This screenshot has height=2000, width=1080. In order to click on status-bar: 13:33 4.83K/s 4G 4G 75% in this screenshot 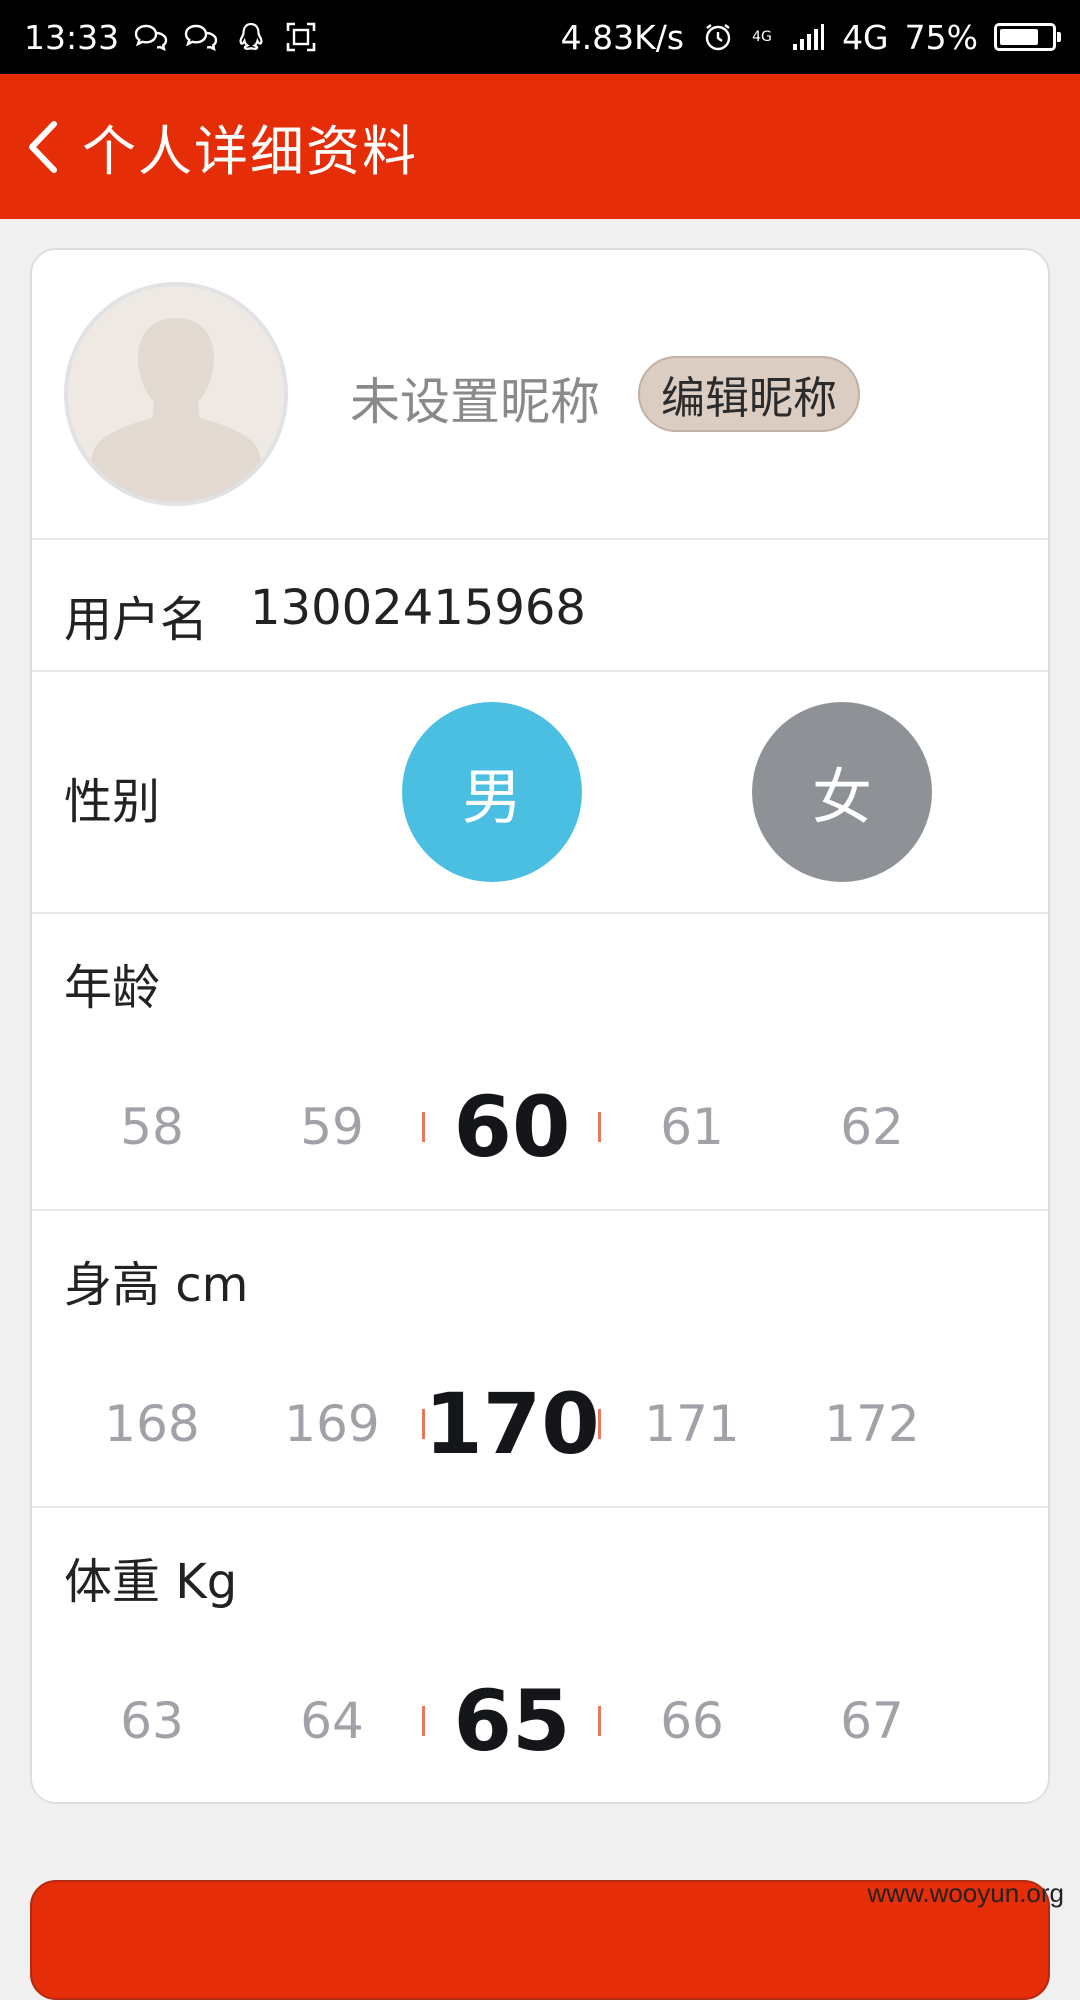, I will do `click(540, 37)`.